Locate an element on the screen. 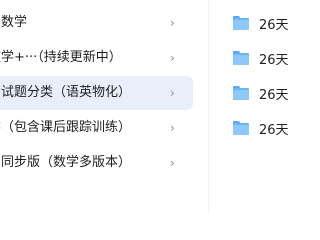  sidebar-item-label: 中同步版（数学多版本） is located at coordinates (66, 162).